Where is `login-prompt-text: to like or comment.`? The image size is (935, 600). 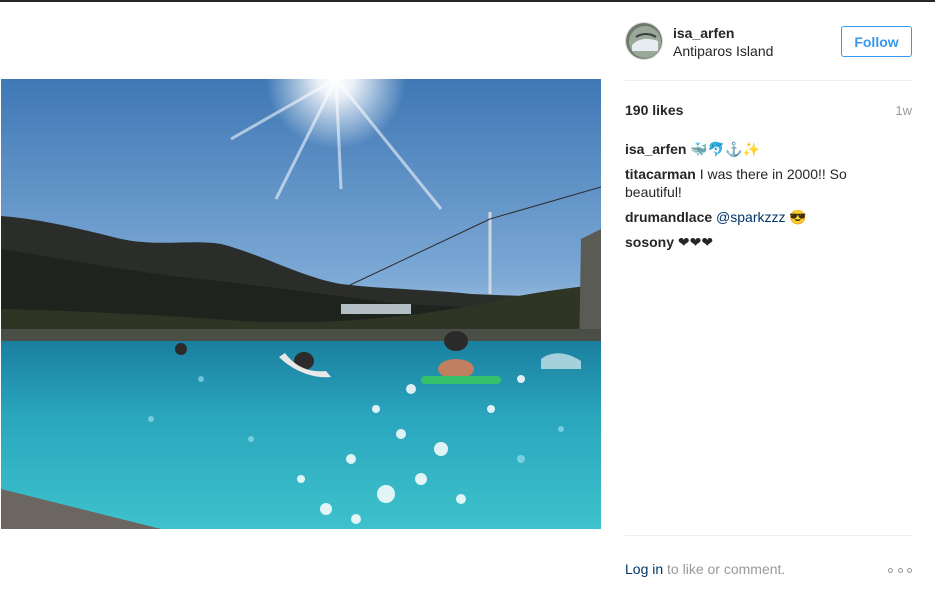 login-prompt-text: to like or comment. is located at coordinates (726, 569).